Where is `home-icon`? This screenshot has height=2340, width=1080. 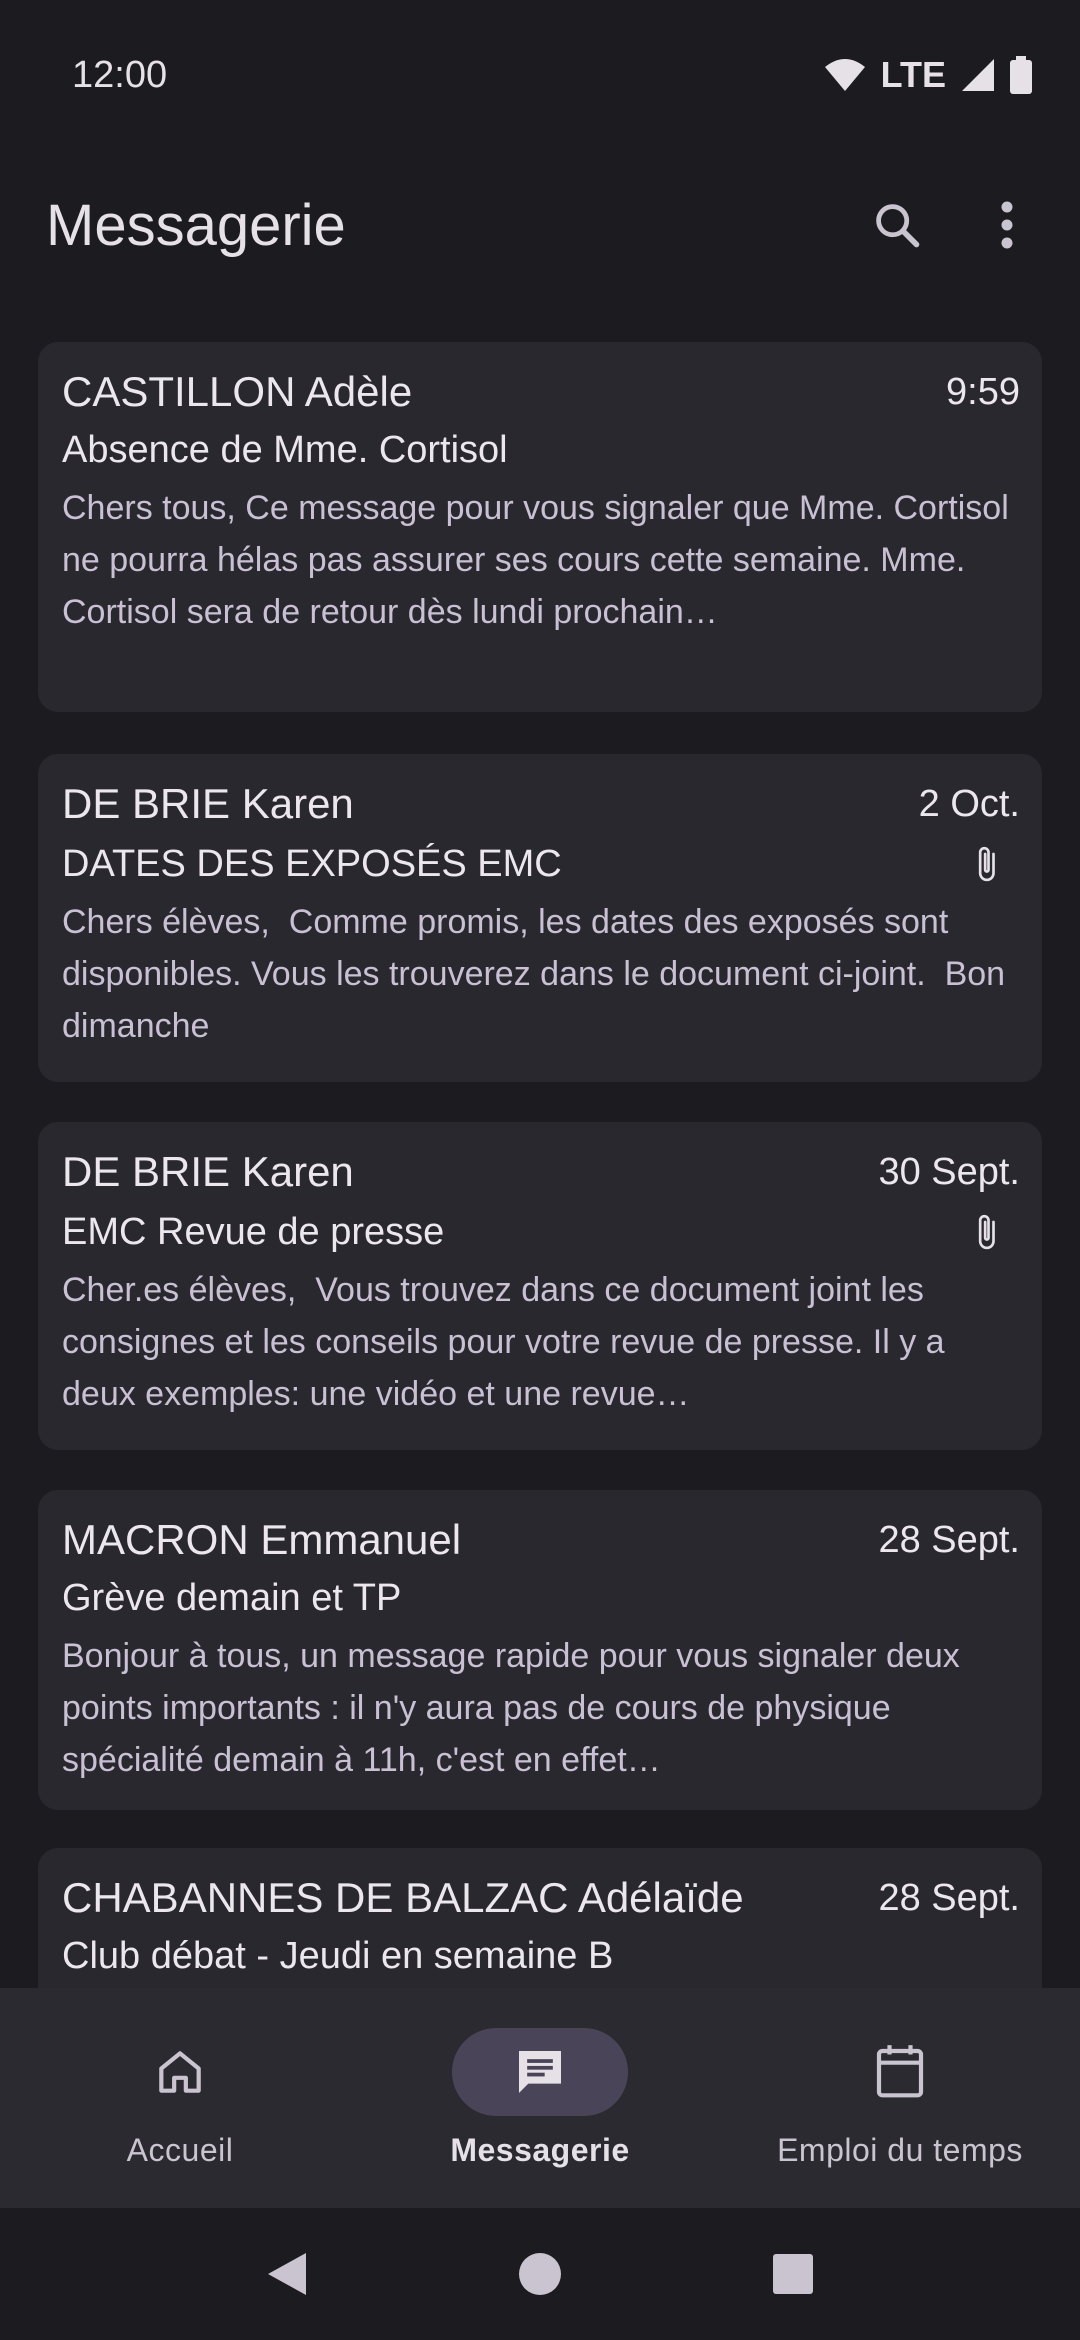 home-icon is located at coordinates (180, 2072).